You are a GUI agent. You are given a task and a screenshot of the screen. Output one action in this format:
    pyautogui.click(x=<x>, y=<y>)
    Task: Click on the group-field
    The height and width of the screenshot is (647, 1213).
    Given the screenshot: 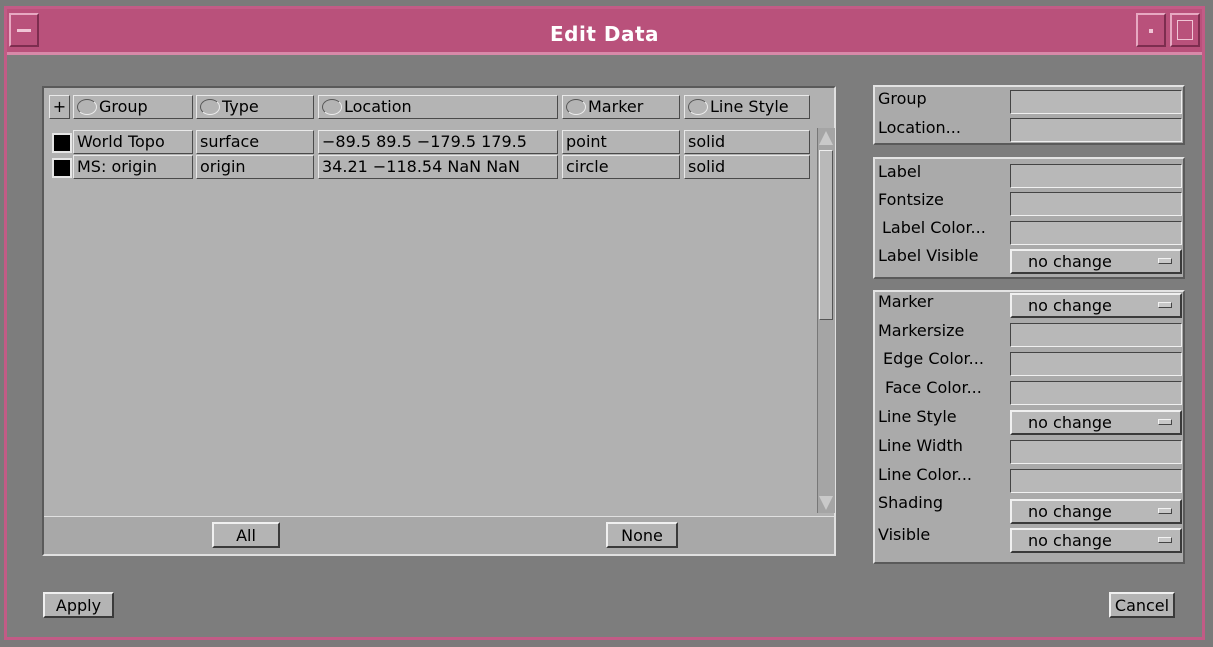 What is the action you would take?
    pyautogui.click(x=1096, y=102)
    